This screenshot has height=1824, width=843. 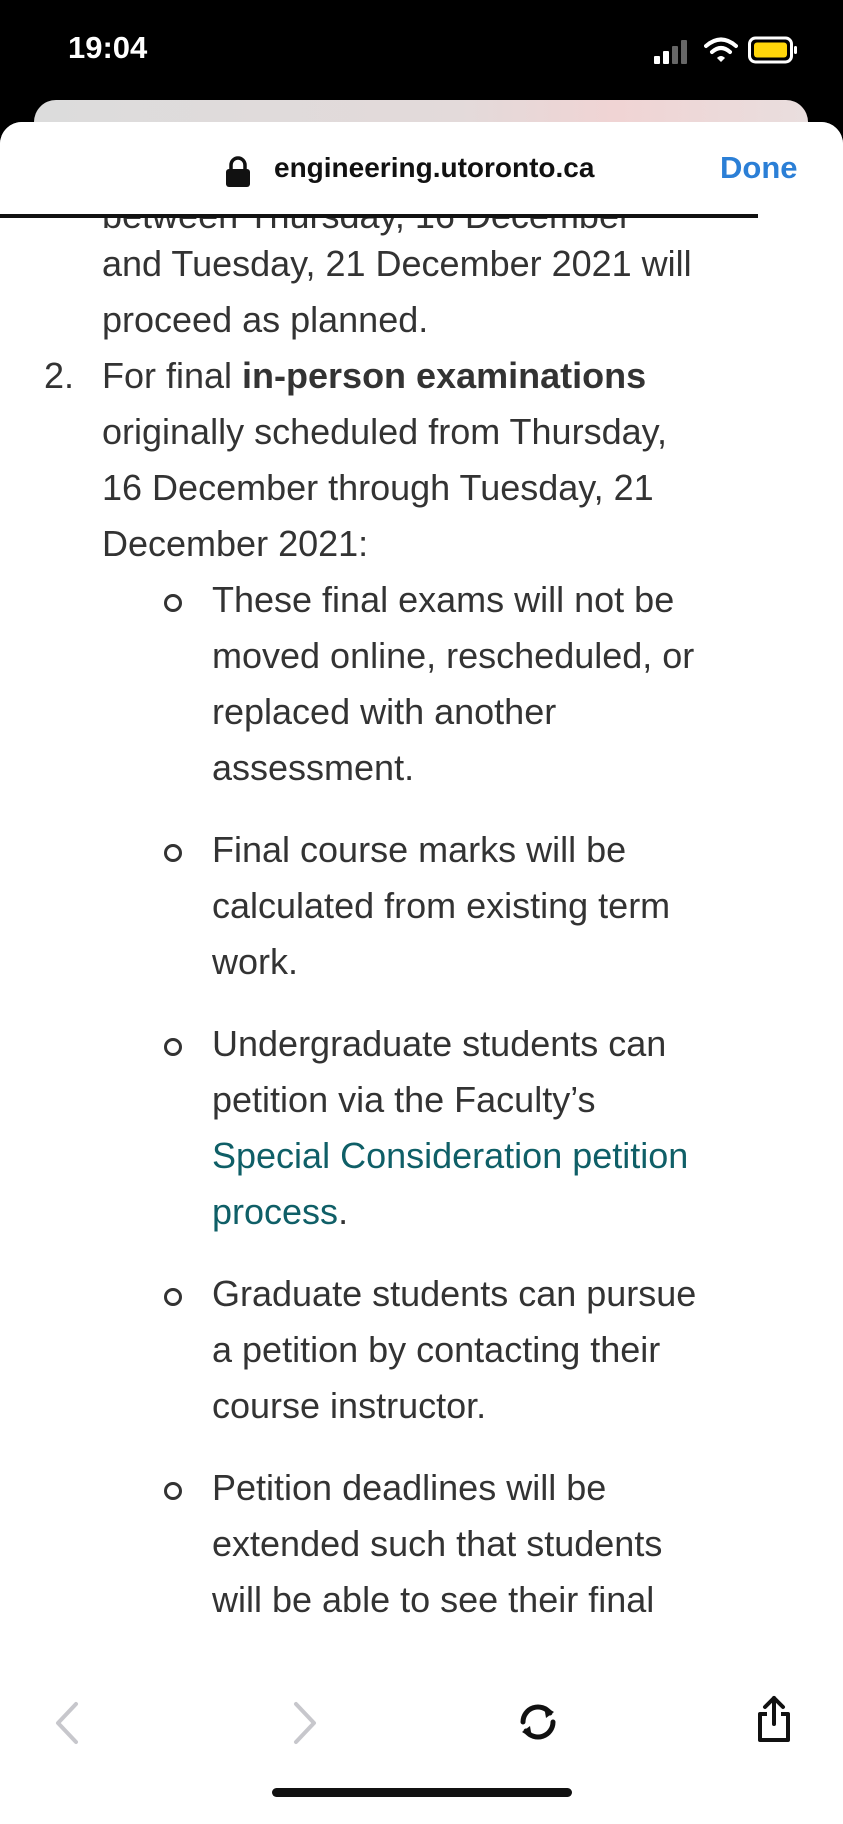 What do you see at coordinates (538, 1722) in the screenshot?
I see `reload-icon` at bounding box center [538, 1722].